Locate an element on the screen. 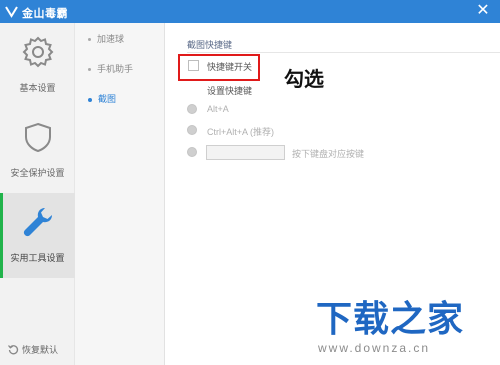 The height and width of the screenshot is (365, 500). sub-nav-item-speed-ball: 加速球 is located at coordinates (106, 38).